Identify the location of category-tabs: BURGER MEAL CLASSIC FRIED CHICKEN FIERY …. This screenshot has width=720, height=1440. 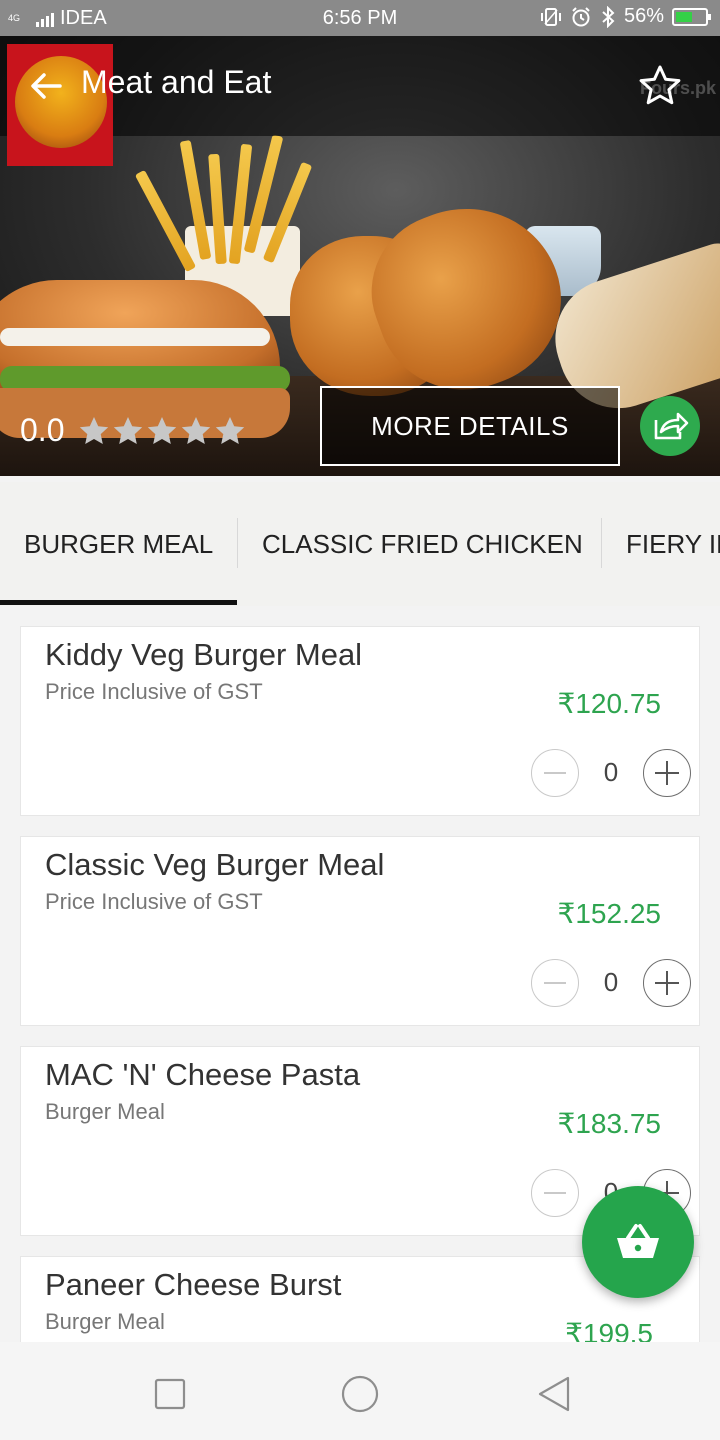
(360, 544).